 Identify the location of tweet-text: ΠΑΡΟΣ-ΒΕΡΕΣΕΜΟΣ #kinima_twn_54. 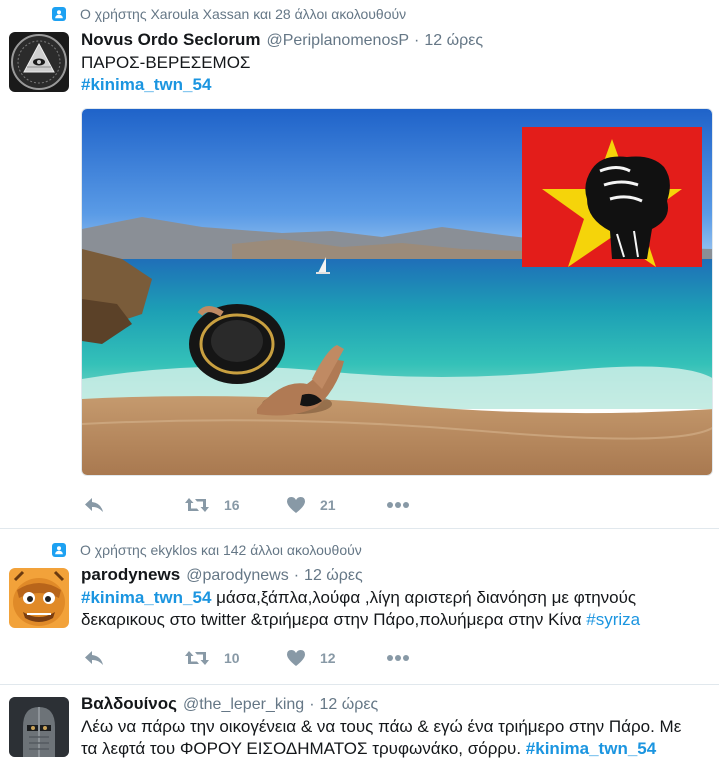
(391, 74).